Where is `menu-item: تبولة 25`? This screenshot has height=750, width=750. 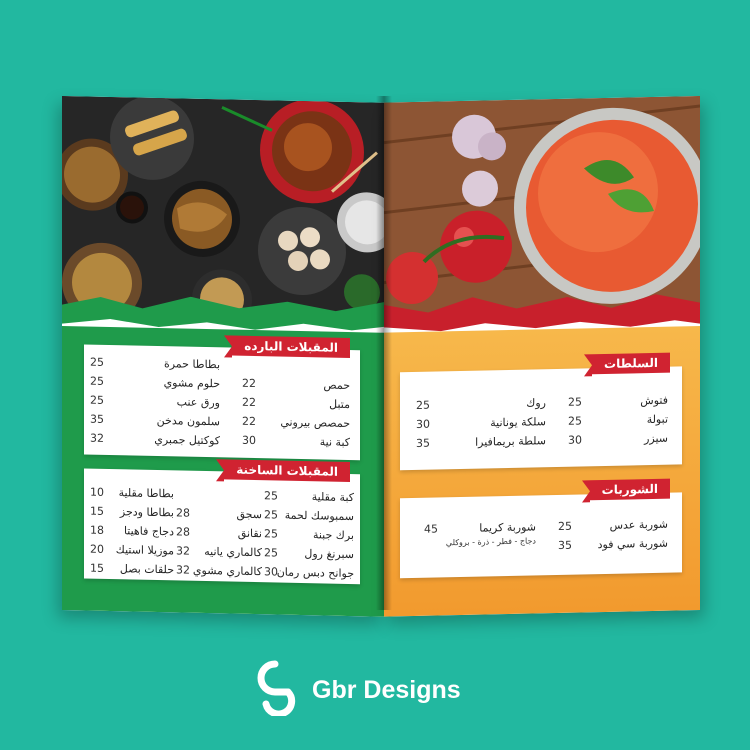
menu-item: تبولة 25 is located at coordinates (618, 420).